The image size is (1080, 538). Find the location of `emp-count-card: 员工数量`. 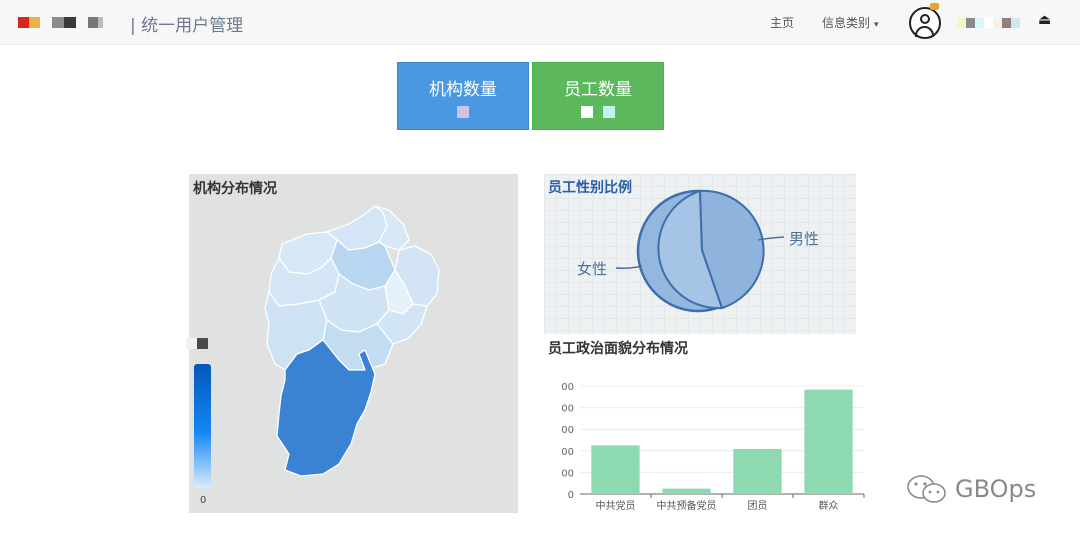

emp-count-card: 员工数量 is located at coordinates (598, 96).